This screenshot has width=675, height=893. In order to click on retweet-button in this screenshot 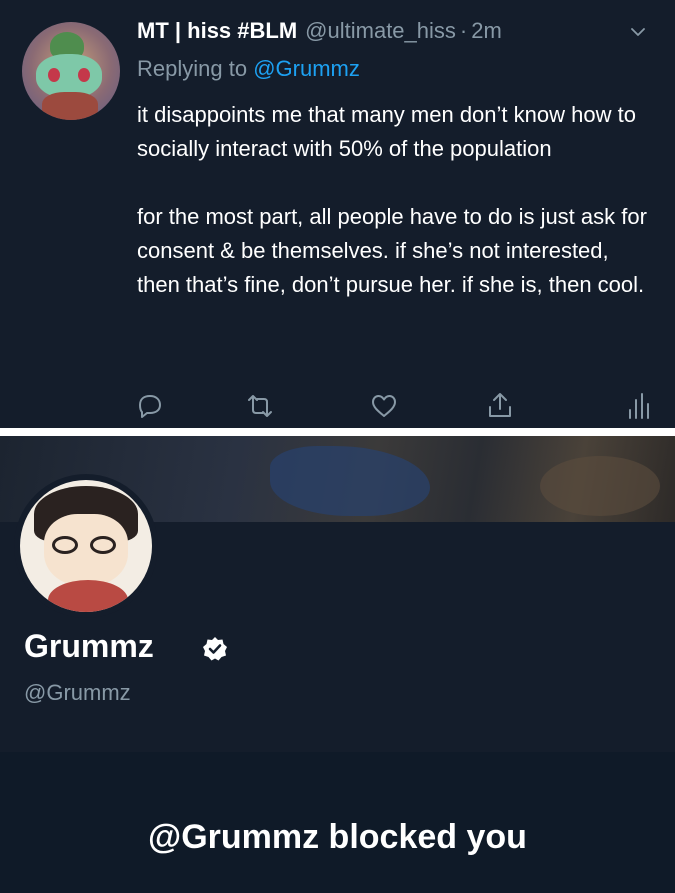, I will do `click(260, 406)`.